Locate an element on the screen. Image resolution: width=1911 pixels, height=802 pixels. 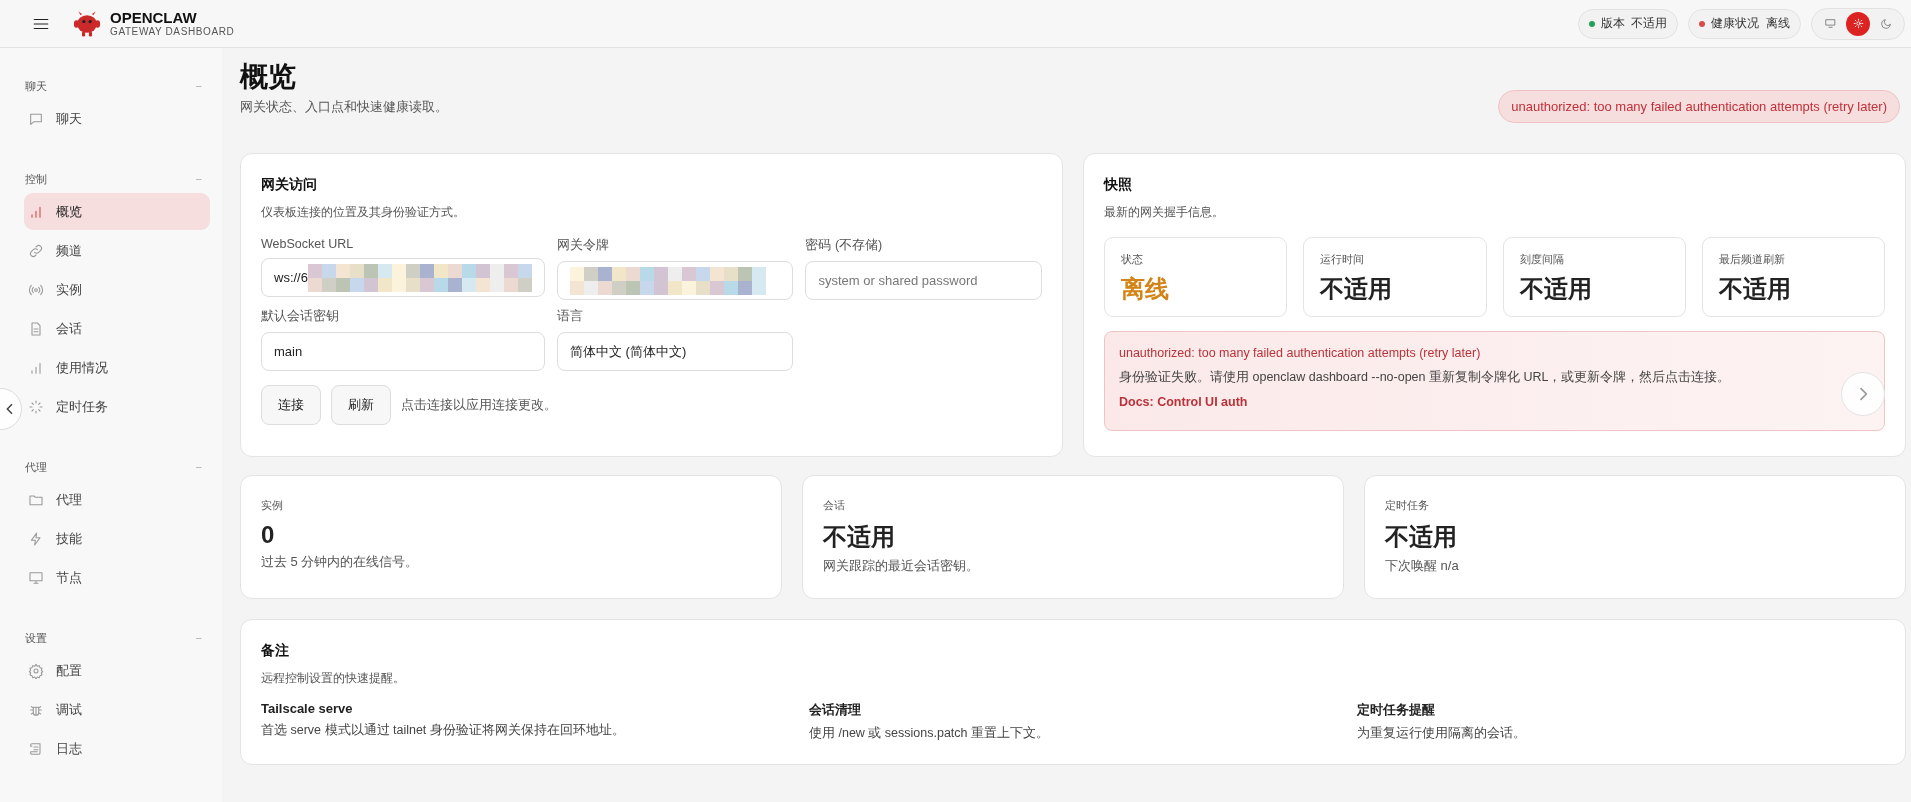
field-label: 语言 is located at coordinates (570, 316).